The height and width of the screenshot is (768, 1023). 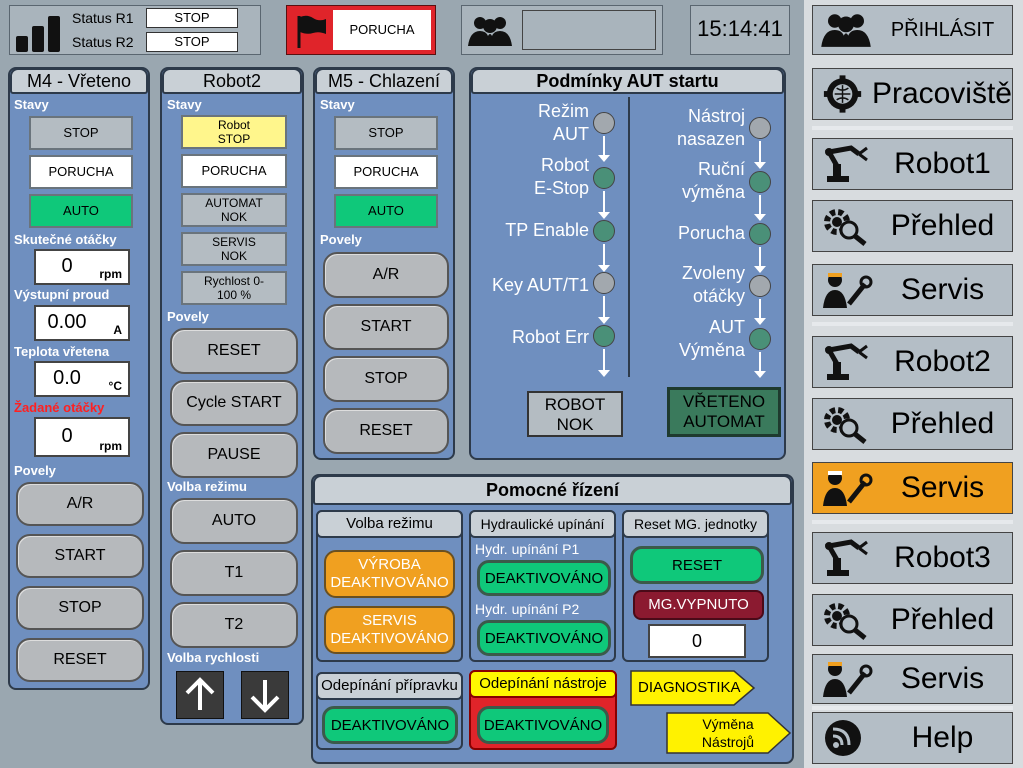 What do you see at coordinates (912, 488) in the screenshot?
I see `nav-service2: Servis` at bounding box center [912, 488].